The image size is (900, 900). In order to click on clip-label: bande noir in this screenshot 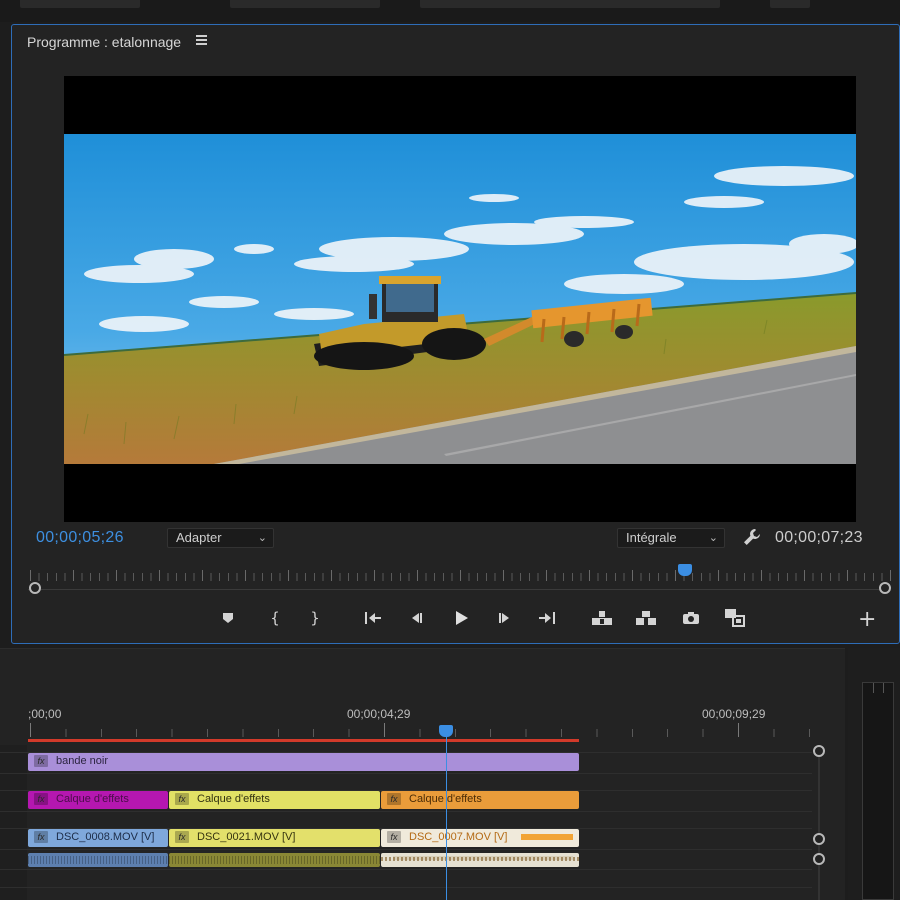, I will do `click(82, 761)`.